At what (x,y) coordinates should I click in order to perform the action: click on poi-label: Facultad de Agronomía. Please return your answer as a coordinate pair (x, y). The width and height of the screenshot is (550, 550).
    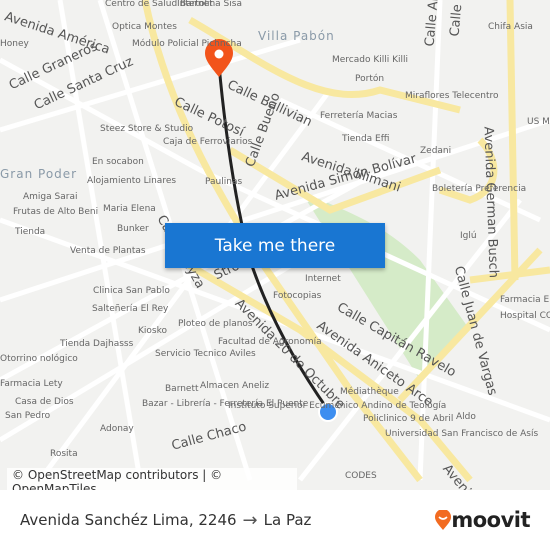
    Looking at the image, I should click on (270, 342).